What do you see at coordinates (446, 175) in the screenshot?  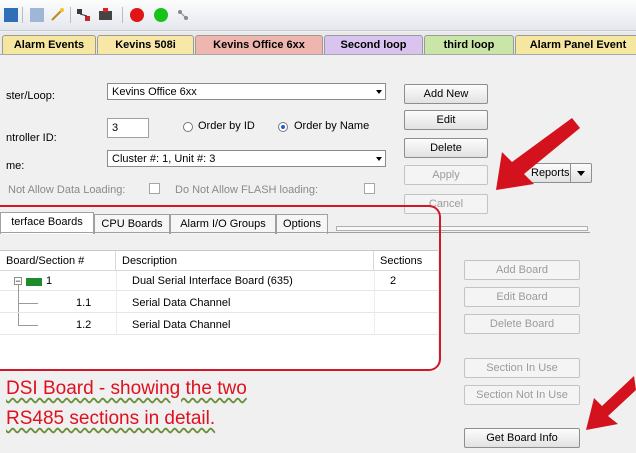 I see `apply-button: Apply` at bounding box center [446, 175].